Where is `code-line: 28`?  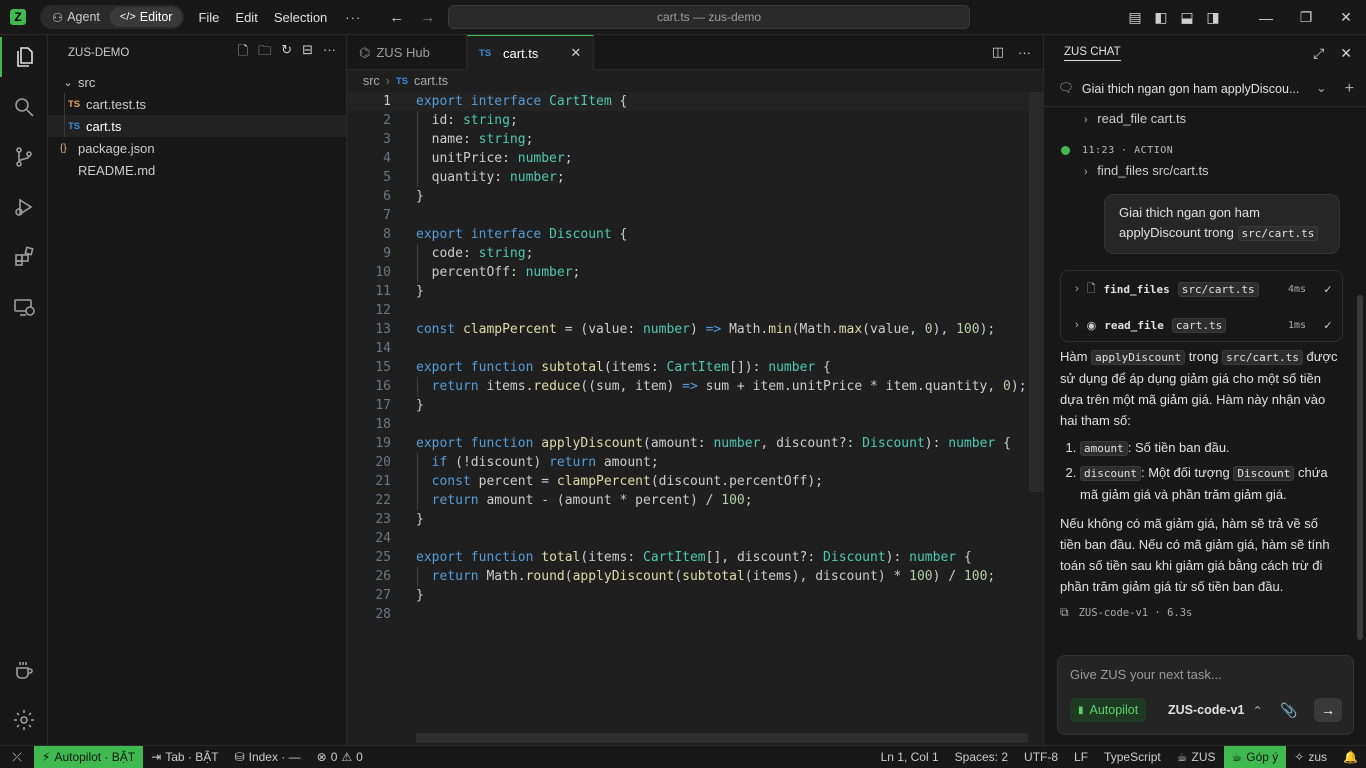
code-line: 28 is located at coordinates (383, 614).